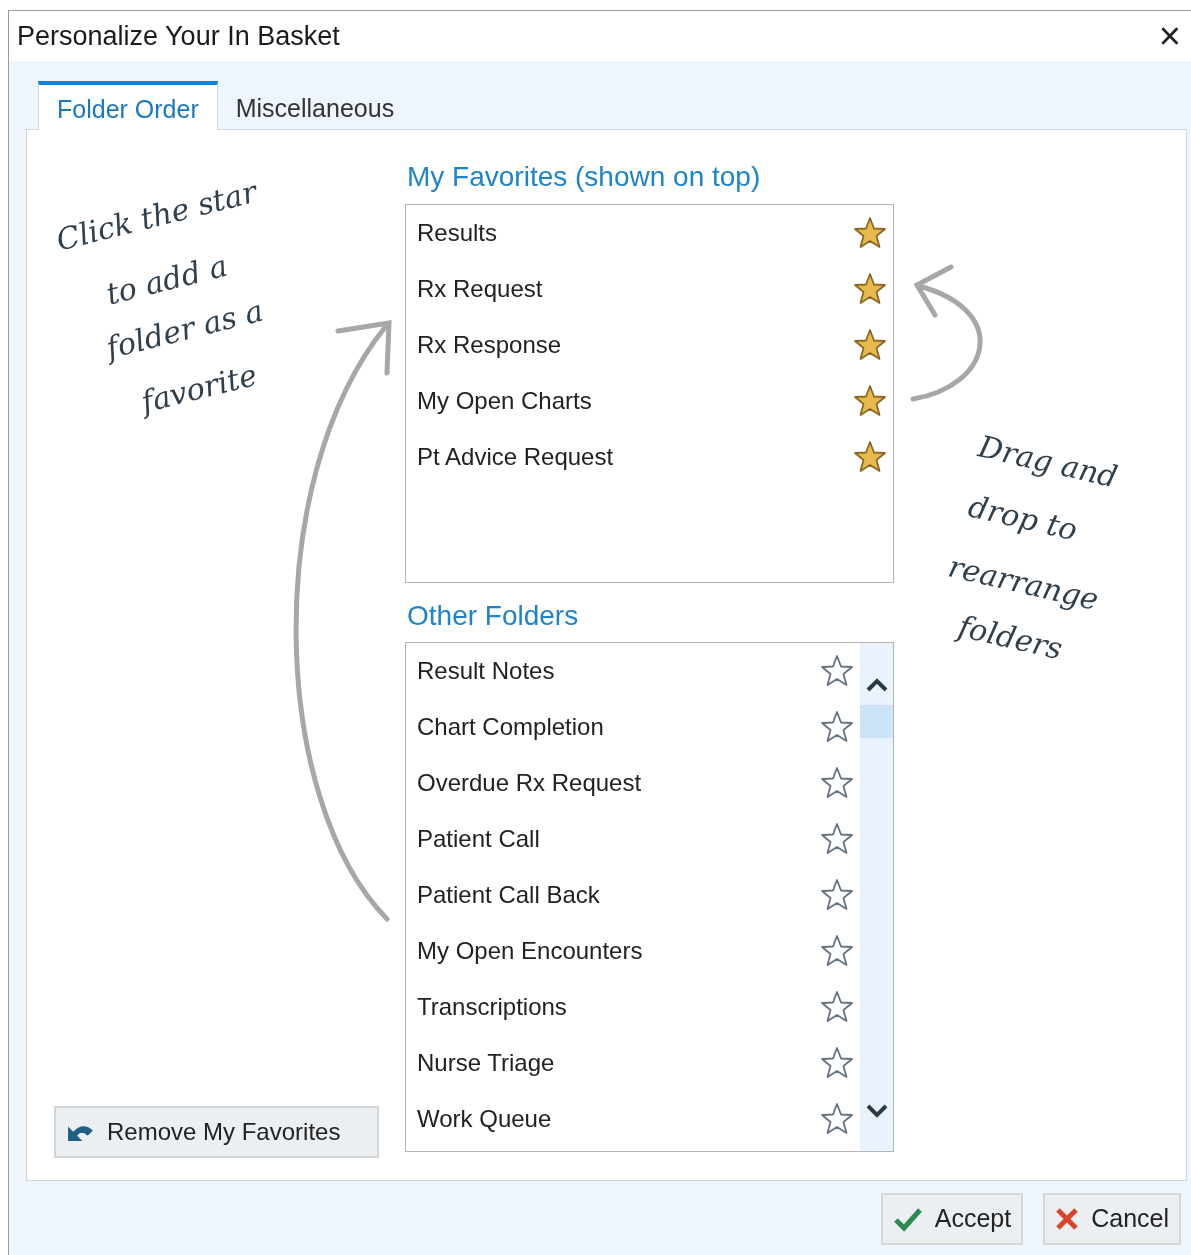  What do you see at coordinates (216, 1132) in the screenshot?
I see `remove-favorites-button: Remove My Favorites` at bounding box center [216, 1132].